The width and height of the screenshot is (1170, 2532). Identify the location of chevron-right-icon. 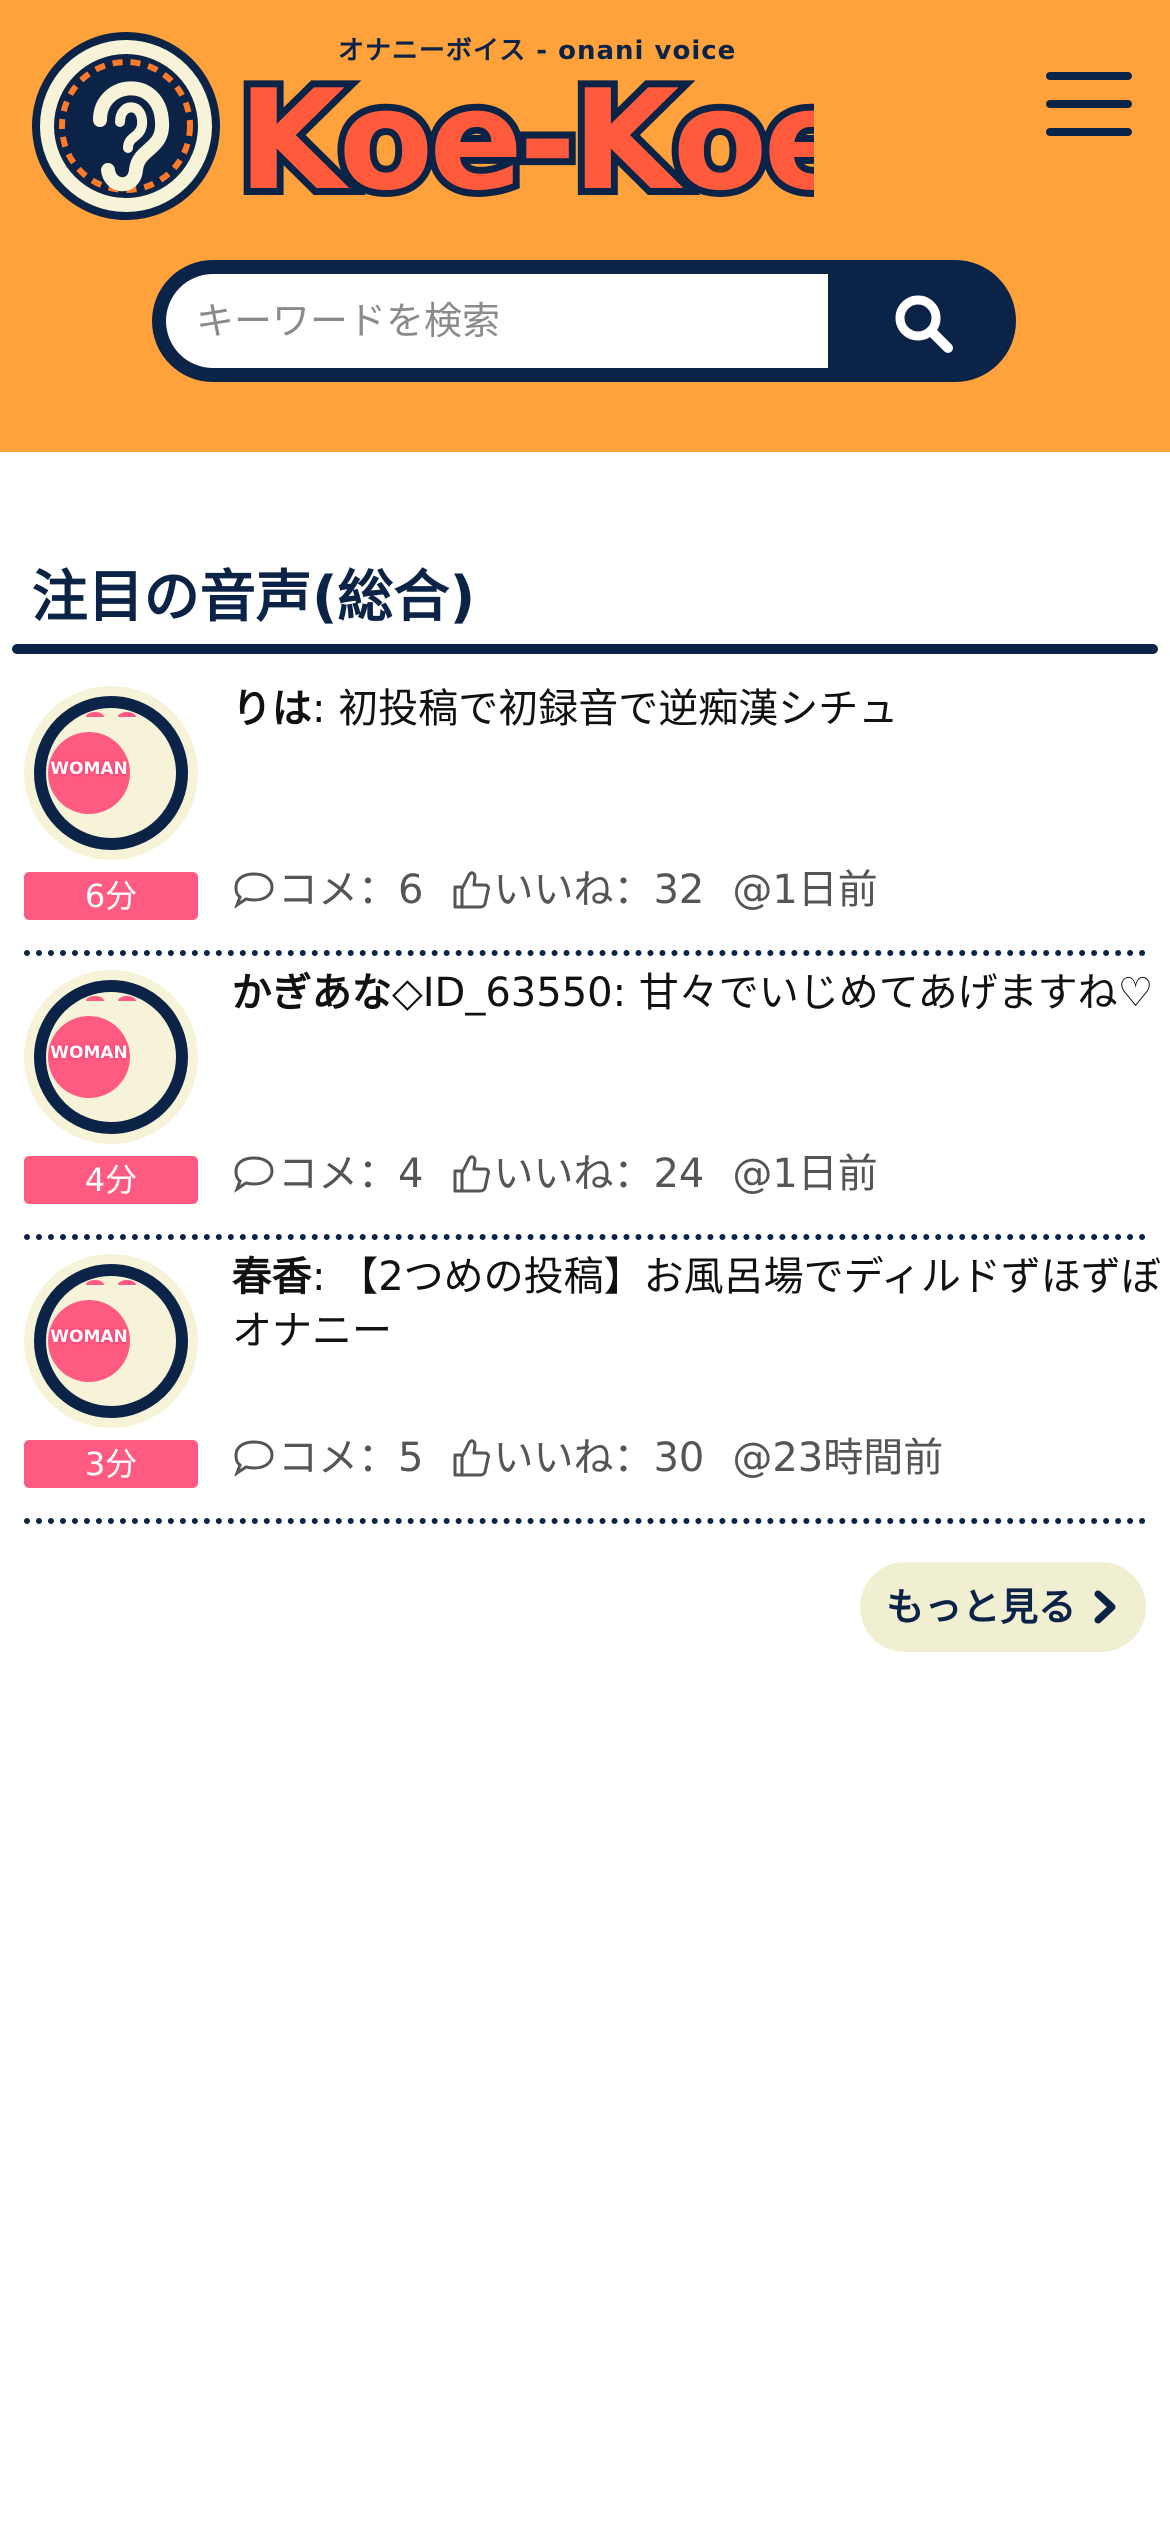
(1105, 1607).